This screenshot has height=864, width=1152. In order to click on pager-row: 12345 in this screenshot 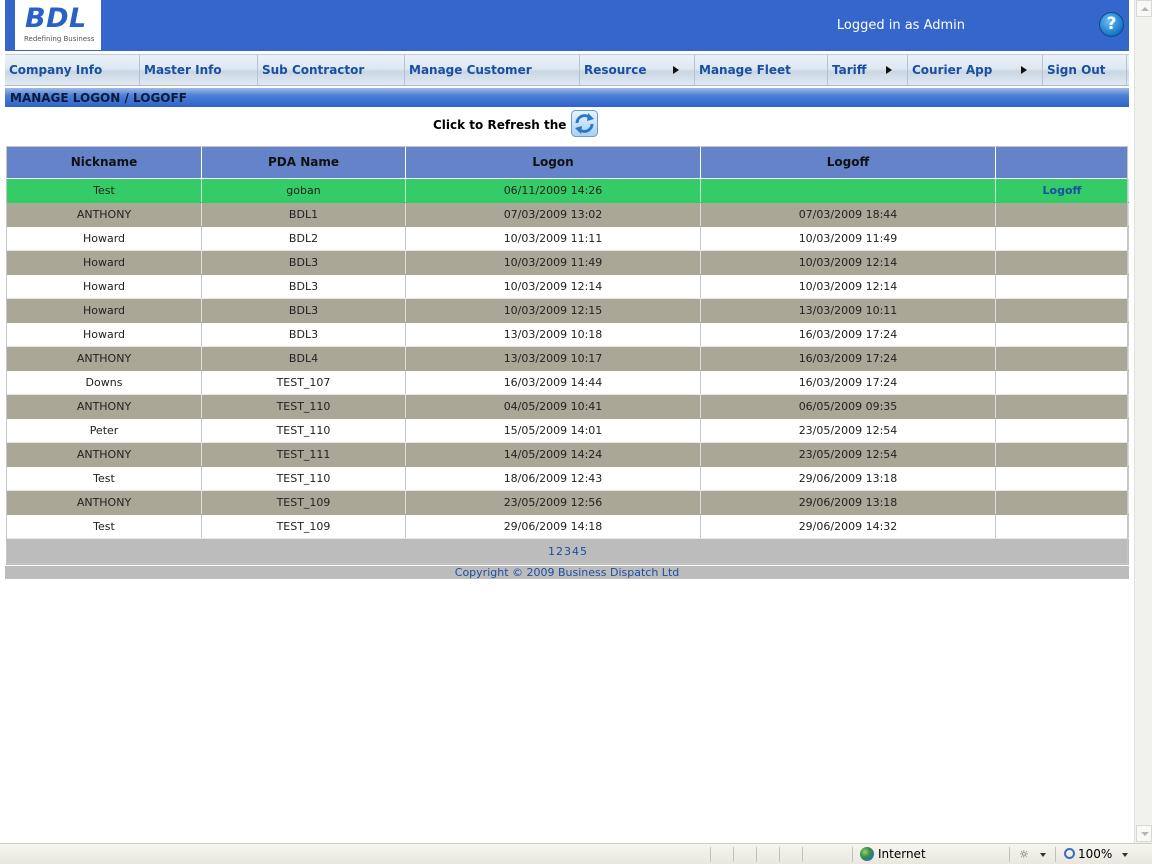, I will do `click(567, 551)`.